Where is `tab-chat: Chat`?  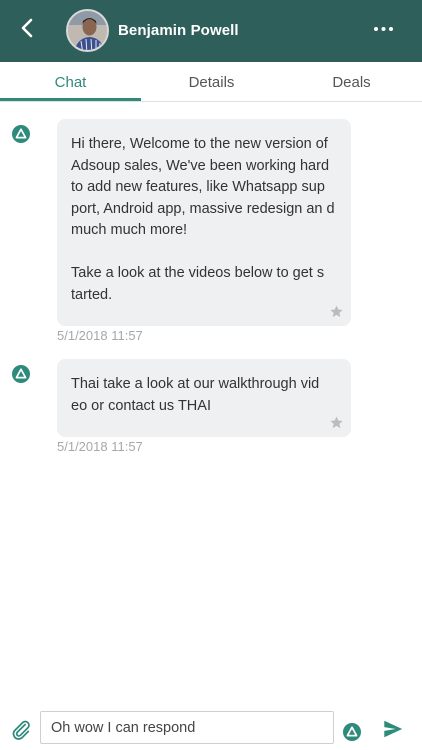 tab-chat: Chat is located at coordinates (70, 82).